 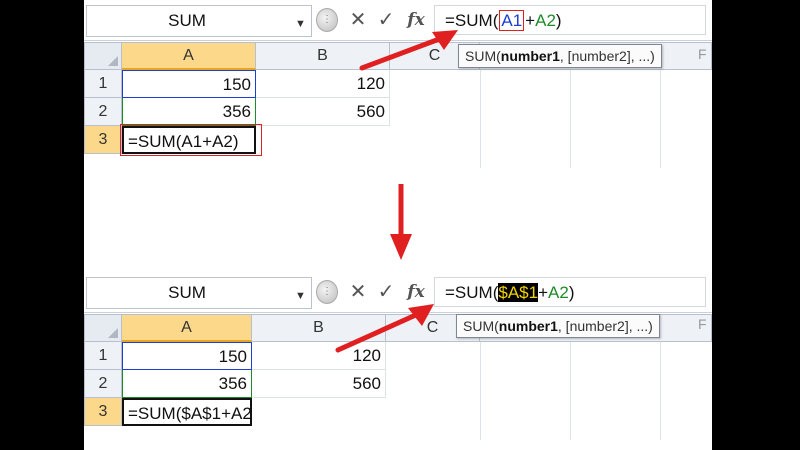 I want to click on formula-input: =SUM(A1 +A2), so click(x=570, y=20).